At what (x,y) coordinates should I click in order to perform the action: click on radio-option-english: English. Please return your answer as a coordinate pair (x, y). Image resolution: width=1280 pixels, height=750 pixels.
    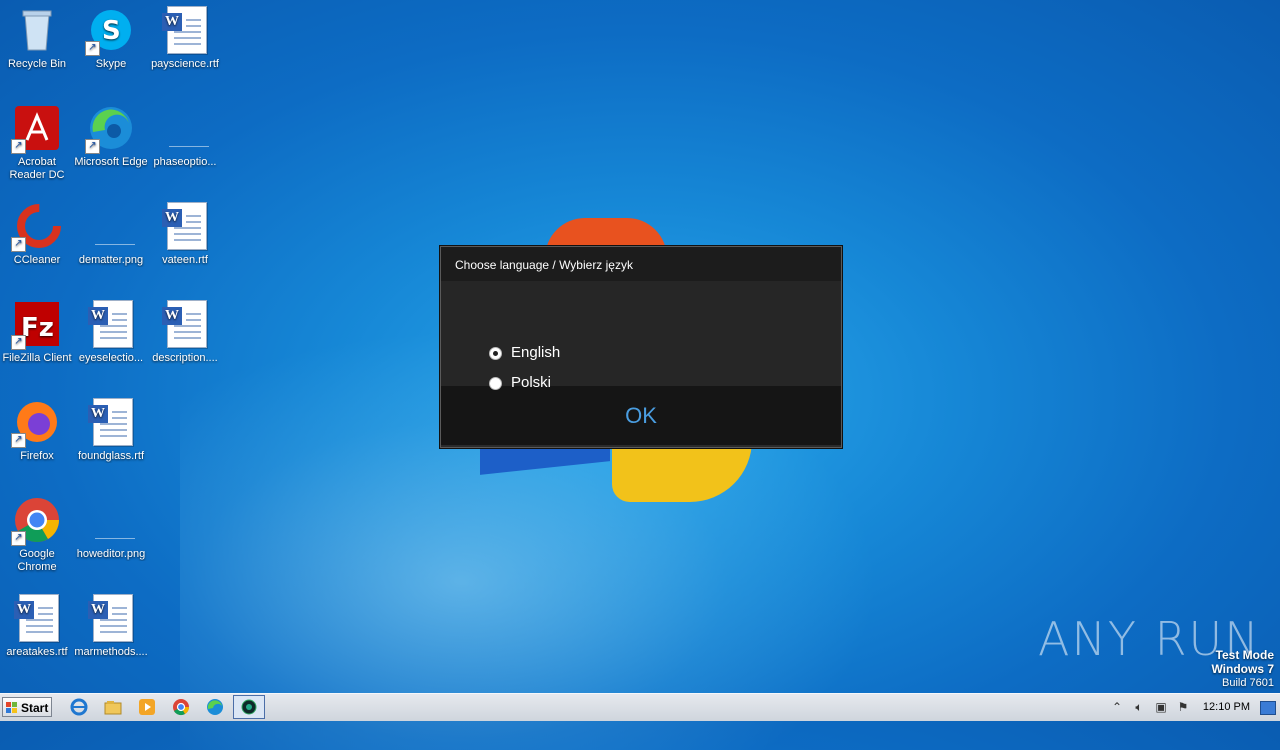
    Looking at the image, I should click on (524, 353).